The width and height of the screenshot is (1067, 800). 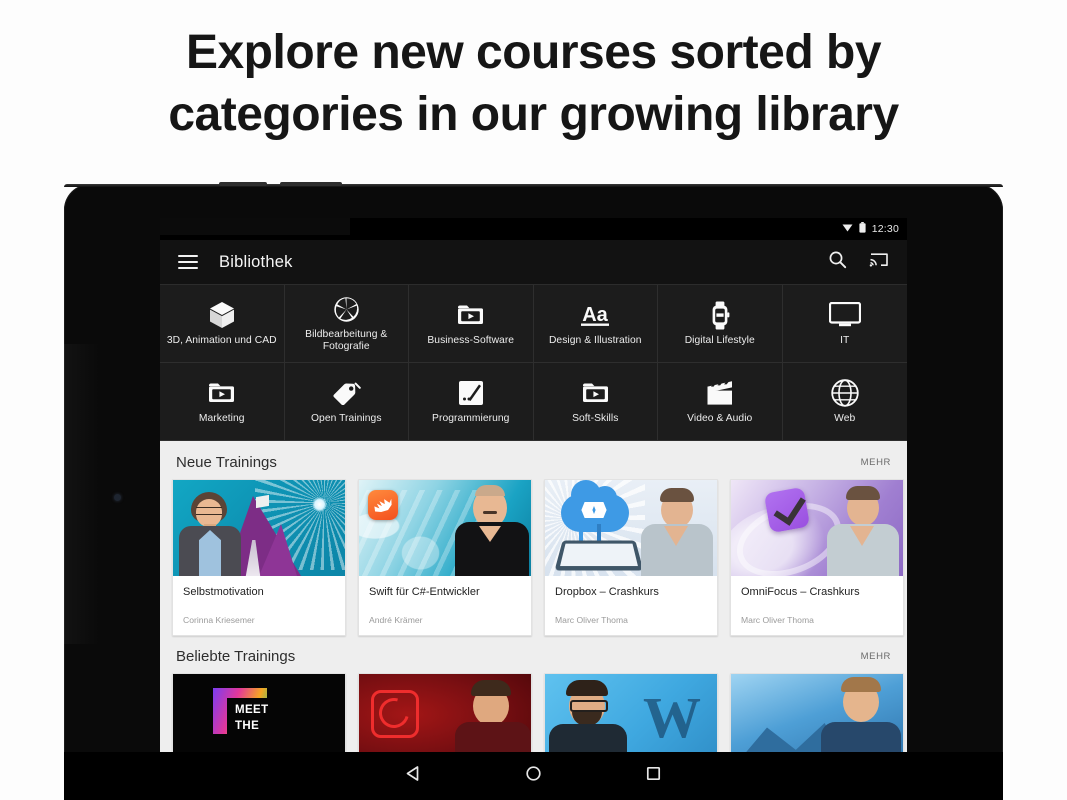 I want to click on svg-text: Aa, so click(x=595, y=315).